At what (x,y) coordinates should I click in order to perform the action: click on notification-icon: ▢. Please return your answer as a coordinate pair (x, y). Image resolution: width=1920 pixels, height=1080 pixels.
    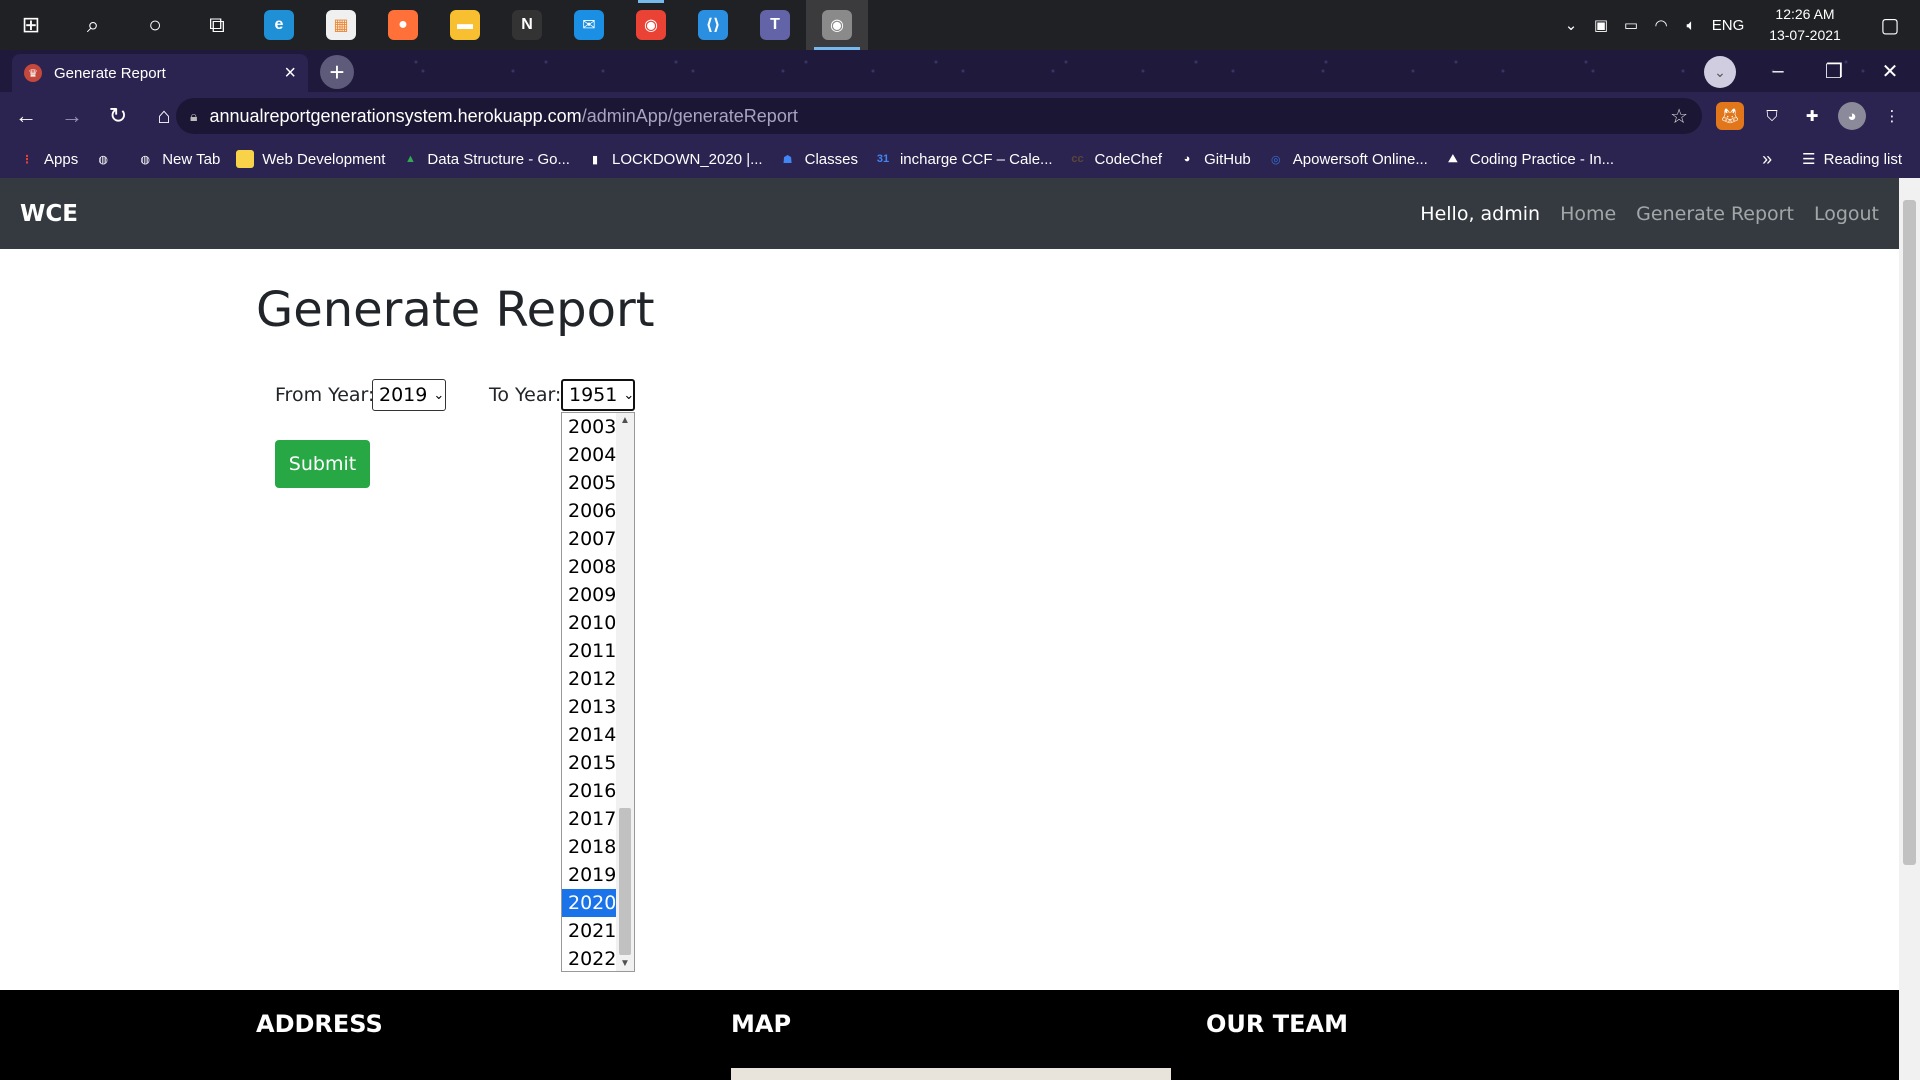
    Looking at the image, I should click on (1890, 25).